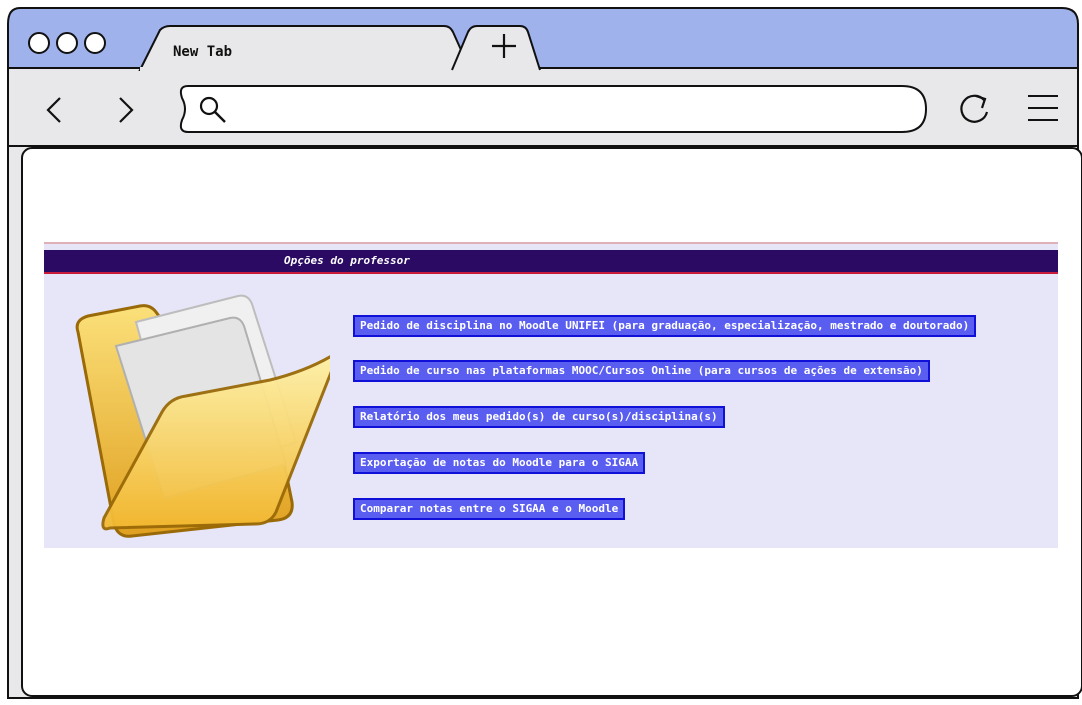  I want to click on reload-button, so click(974, 109).